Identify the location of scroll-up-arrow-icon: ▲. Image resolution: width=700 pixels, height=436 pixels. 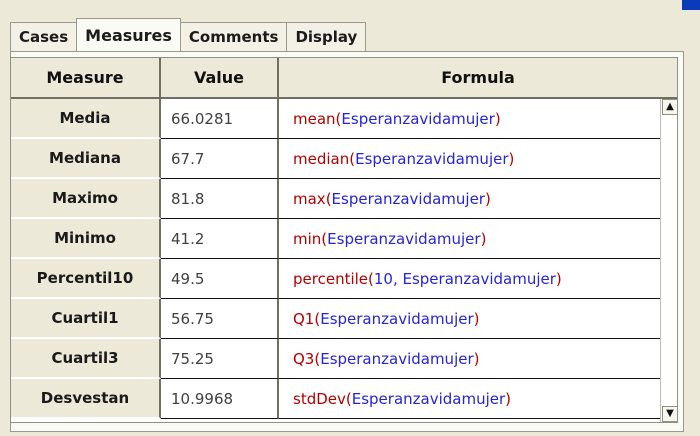
(670, 107).